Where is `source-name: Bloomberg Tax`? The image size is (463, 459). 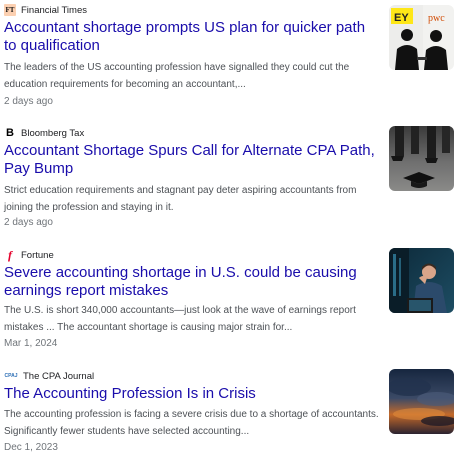 source-name: Bloomberg Tax is located at coordinates (53, 133).